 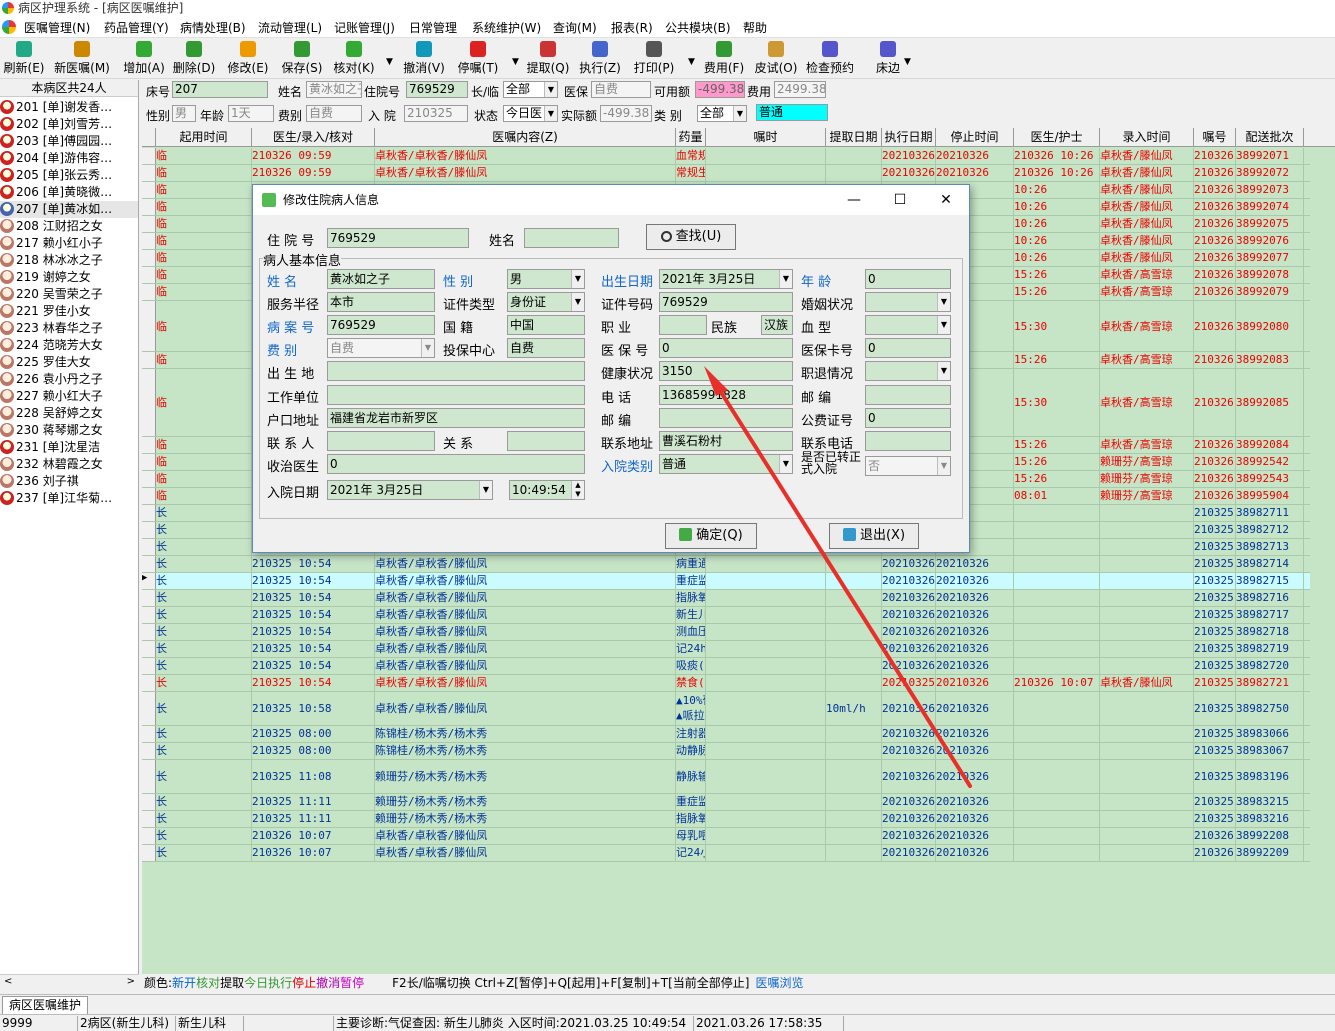 I want to click on order-browse-link: 医嘱浏览, so click(x=779, y=983).